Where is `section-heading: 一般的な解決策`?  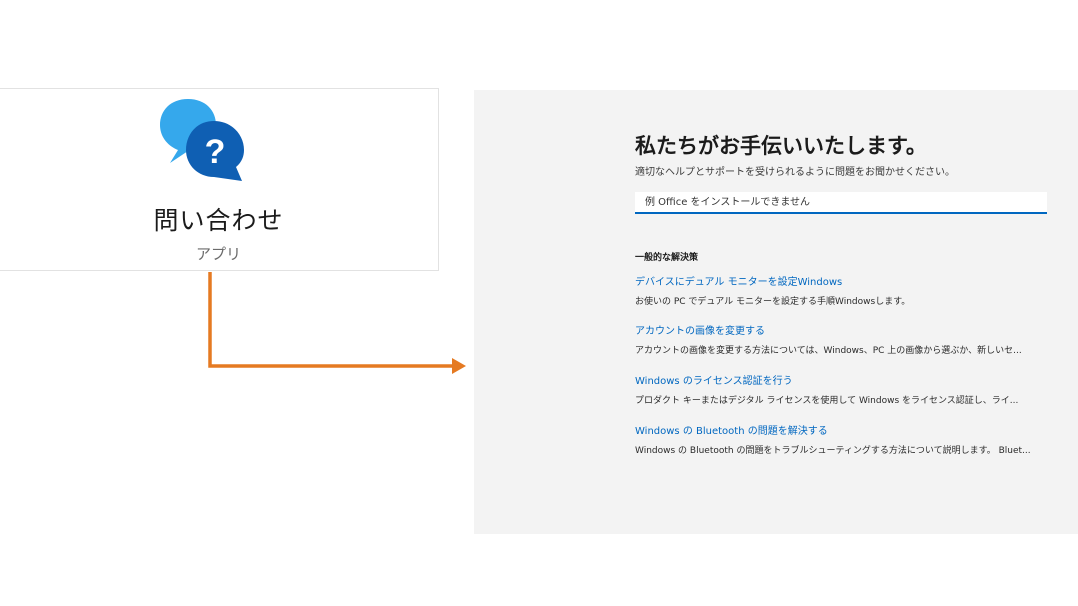 section-heading: 一般的な解決策 is located at coordinates (667, 258).